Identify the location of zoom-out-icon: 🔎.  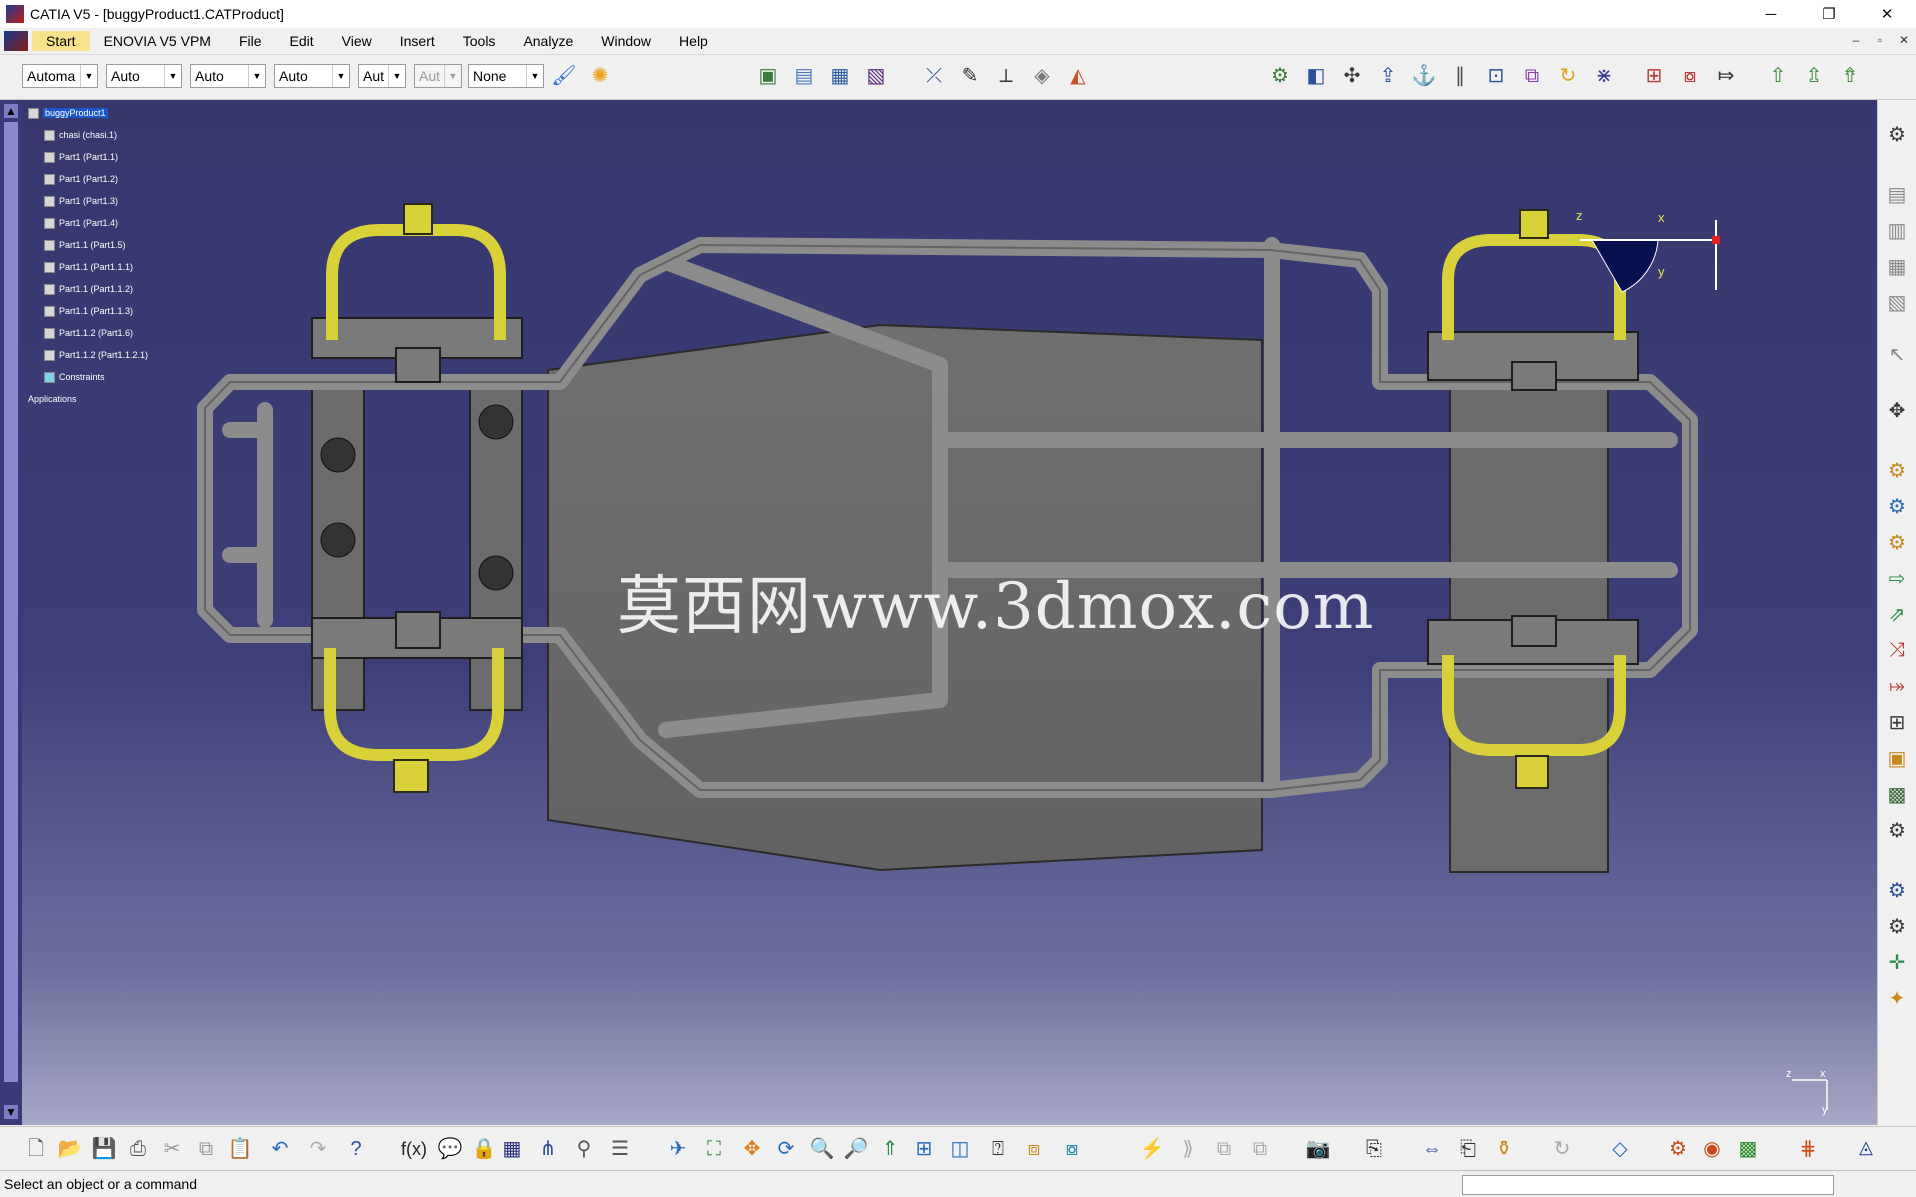
(856, 1149).